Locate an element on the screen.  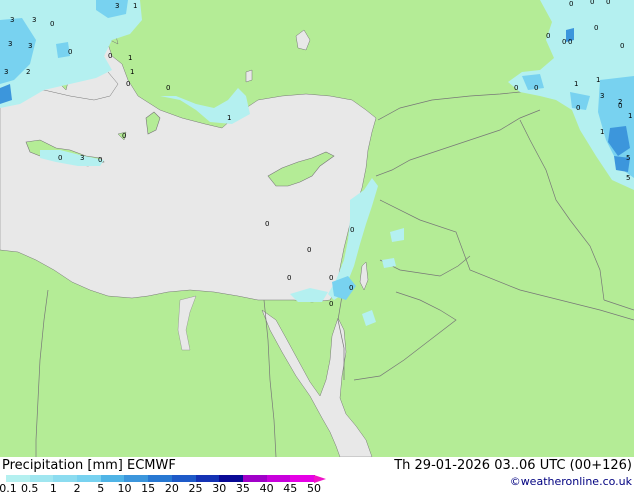
colorbar-tick-label: 50 is located at coordinates (314, 488).